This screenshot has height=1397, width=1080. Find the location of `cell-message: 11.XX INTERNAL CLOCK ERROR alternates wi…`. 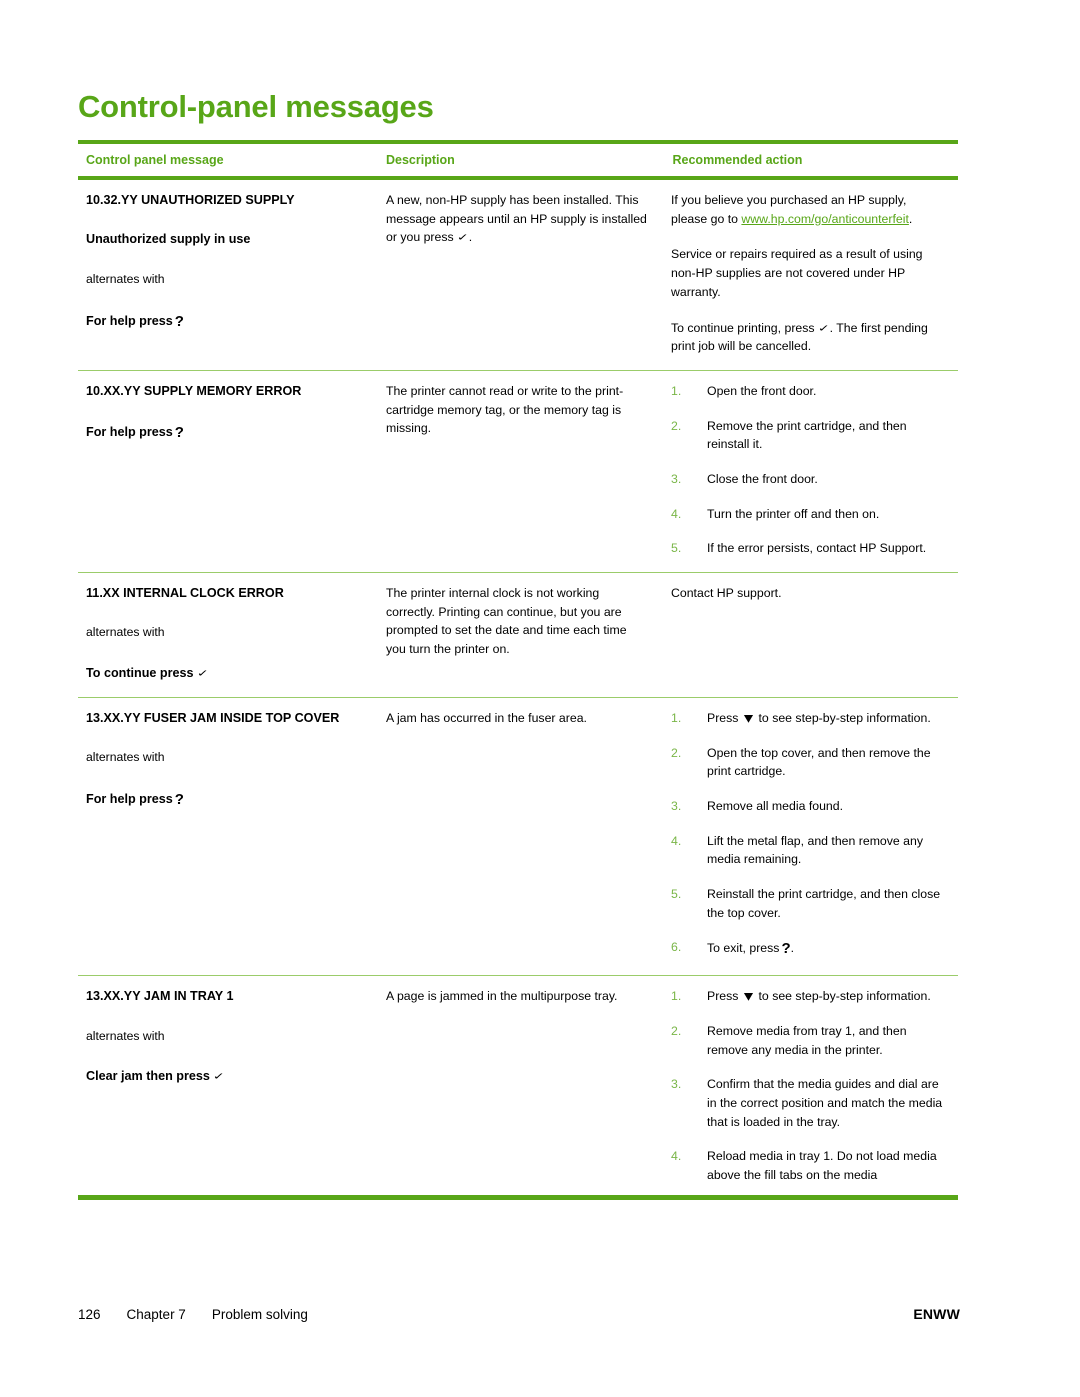

cell-message: 11.XX INTERNAL CLOCK ERROR alternates wi… is located at coordinates (228, 635).